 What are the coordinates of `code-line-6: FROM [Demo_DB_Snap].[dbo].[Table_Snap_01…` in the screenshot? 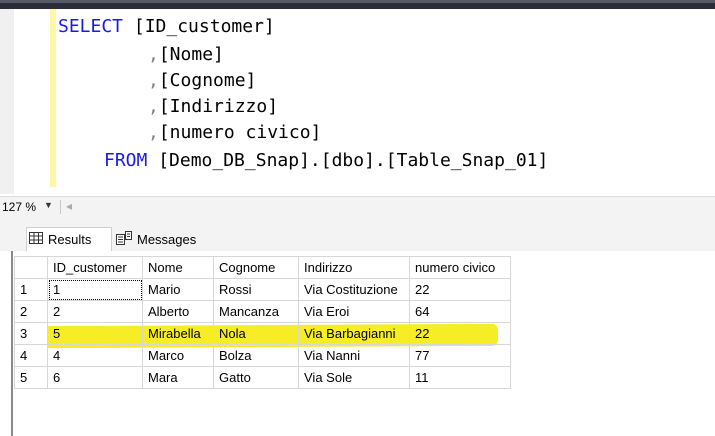 It's located at (326, 161).